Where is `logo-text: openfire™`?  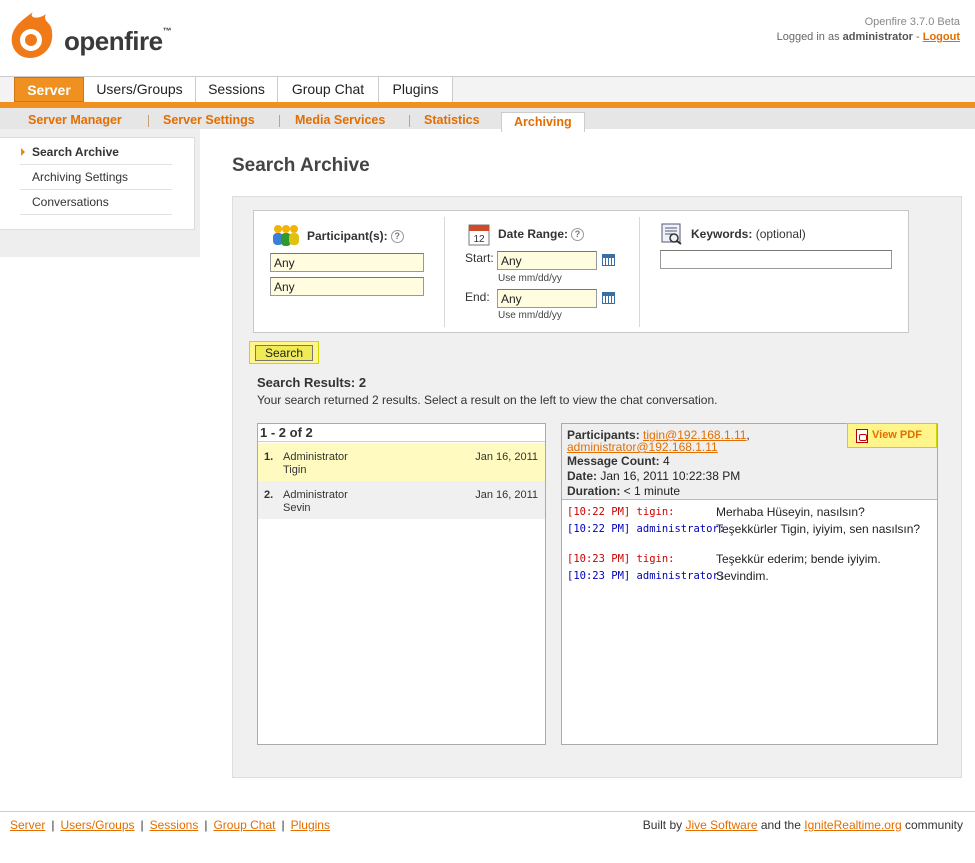
logo-text: openfire™ is located at coordinates (118, 41).